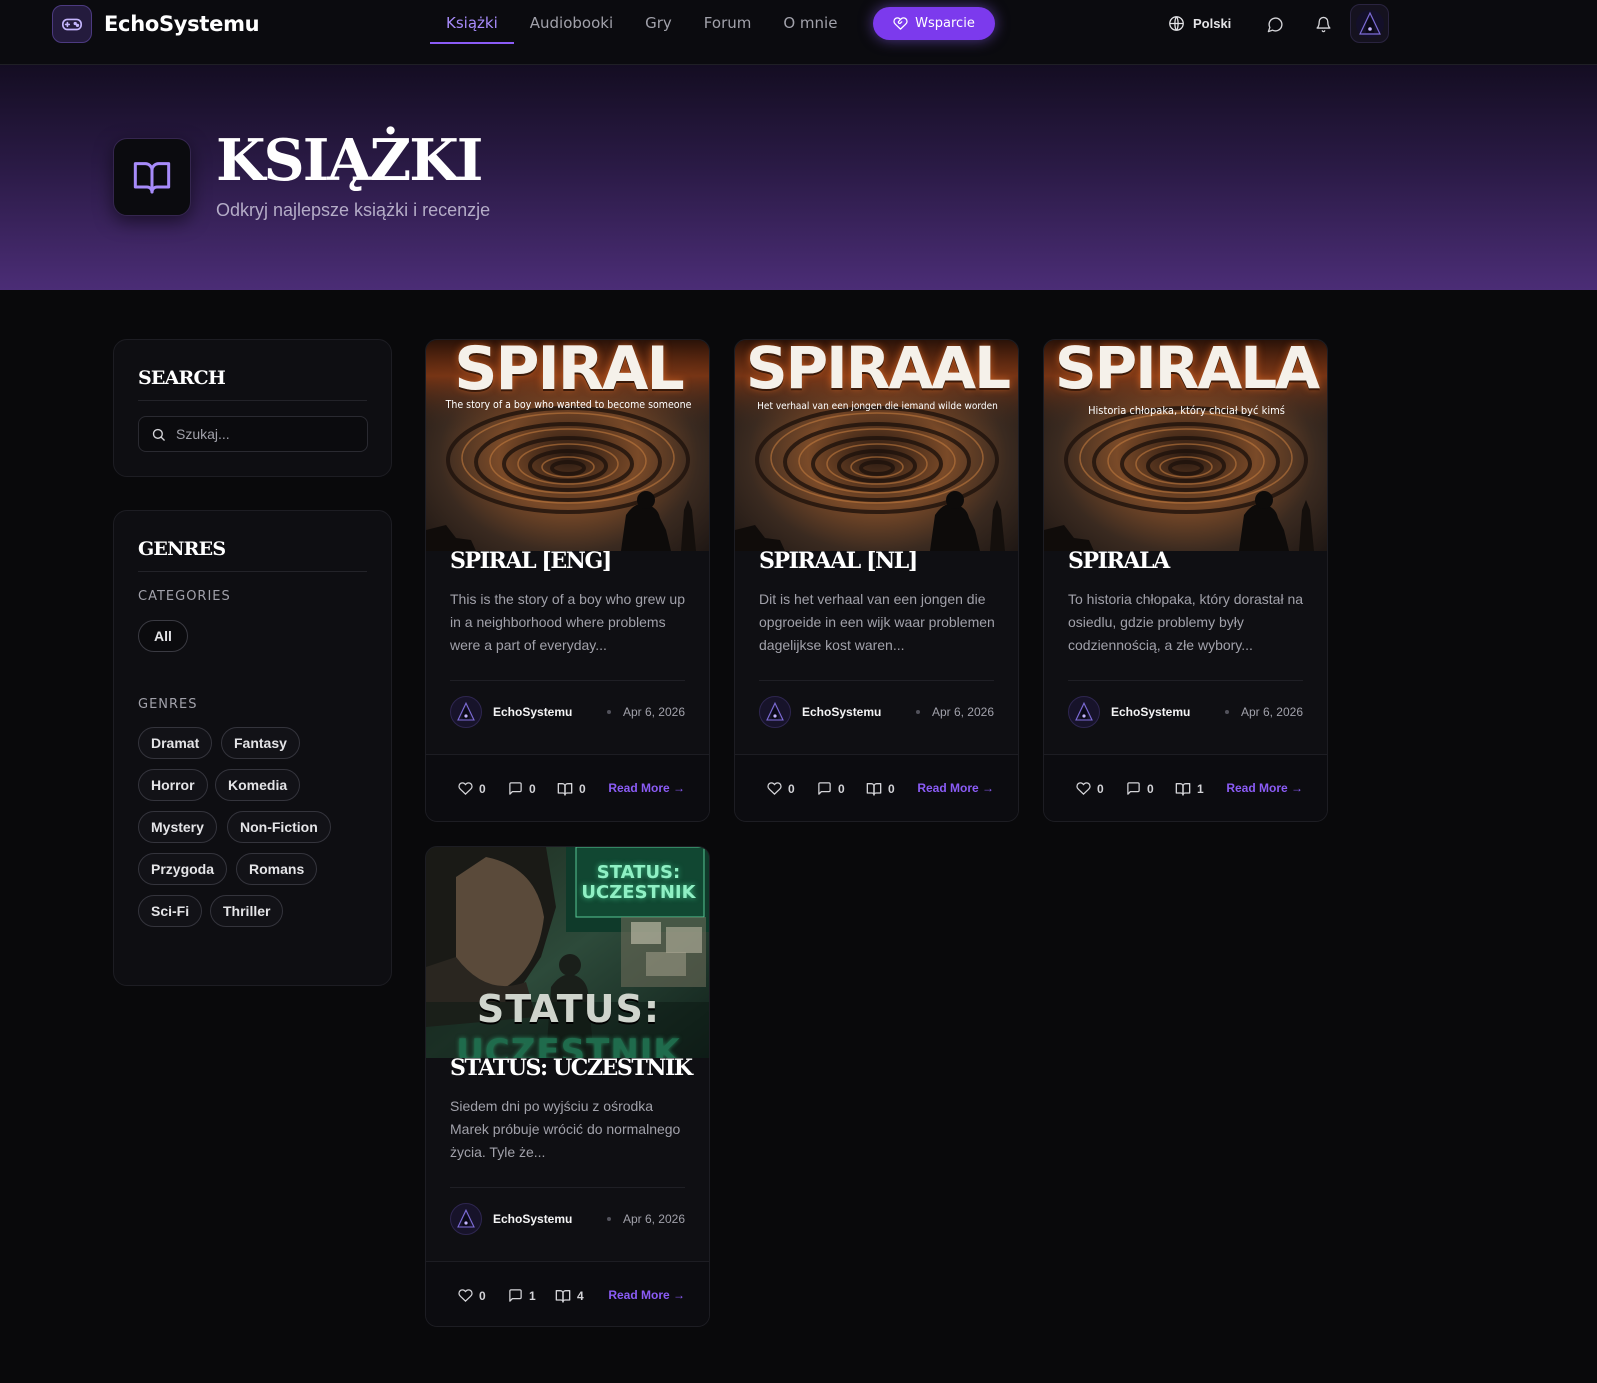  Describe the element at coordinates (1186, 410) in the screenshot. I see `cover-subtitle: Historia chłopaka, który chciał być kimś` at that location.